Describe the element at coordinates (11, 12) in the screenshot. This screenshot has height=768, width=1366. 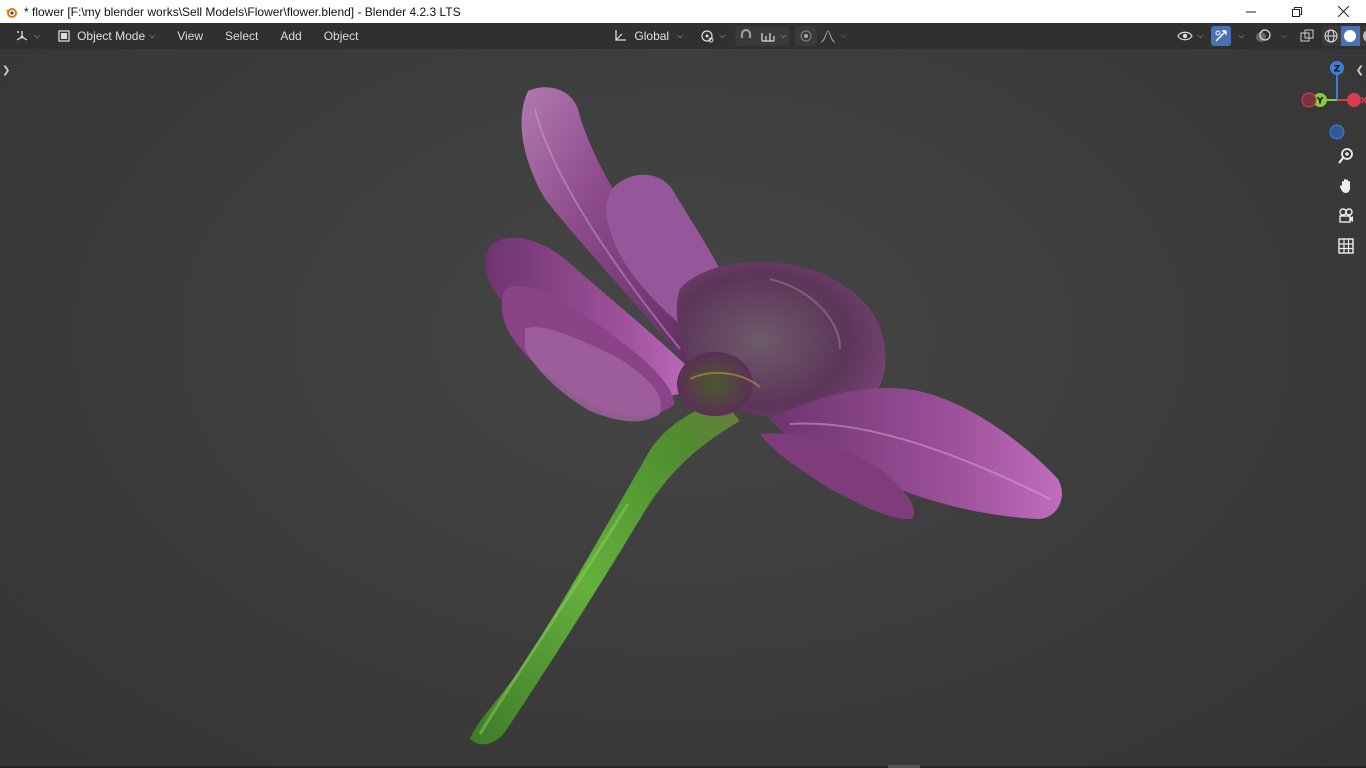
I see `blender-logo-icon` at that location.